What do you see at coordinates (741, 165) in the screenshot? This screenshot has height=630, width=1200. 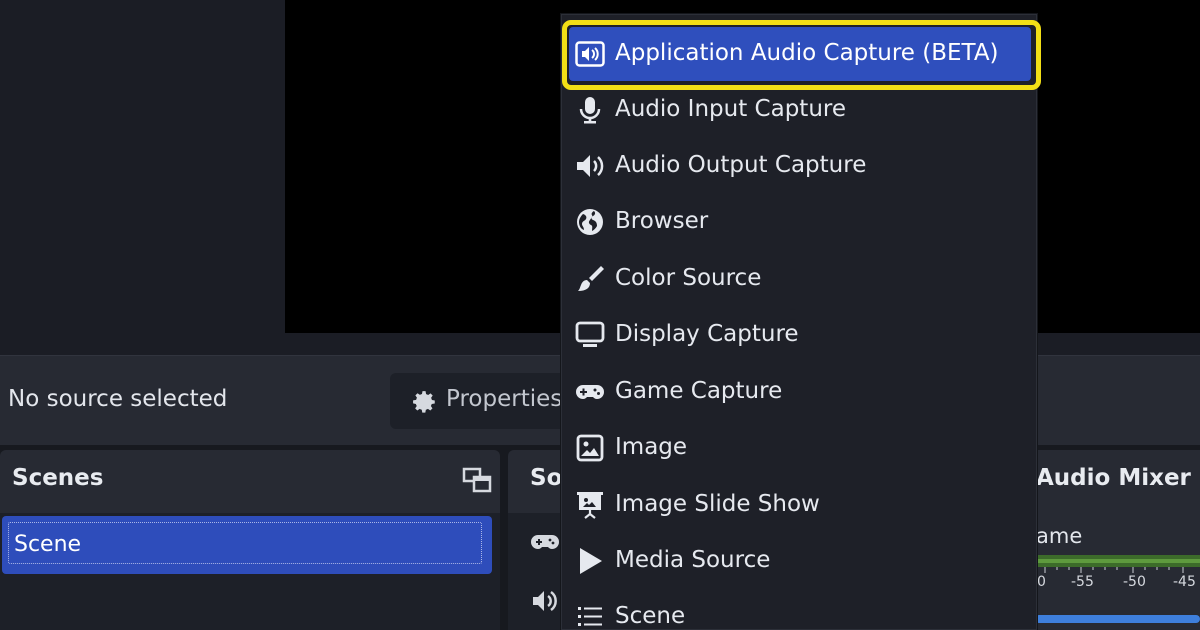 I see `menu-item-label: Audio Output Capture` at bounding box center [741, 165].